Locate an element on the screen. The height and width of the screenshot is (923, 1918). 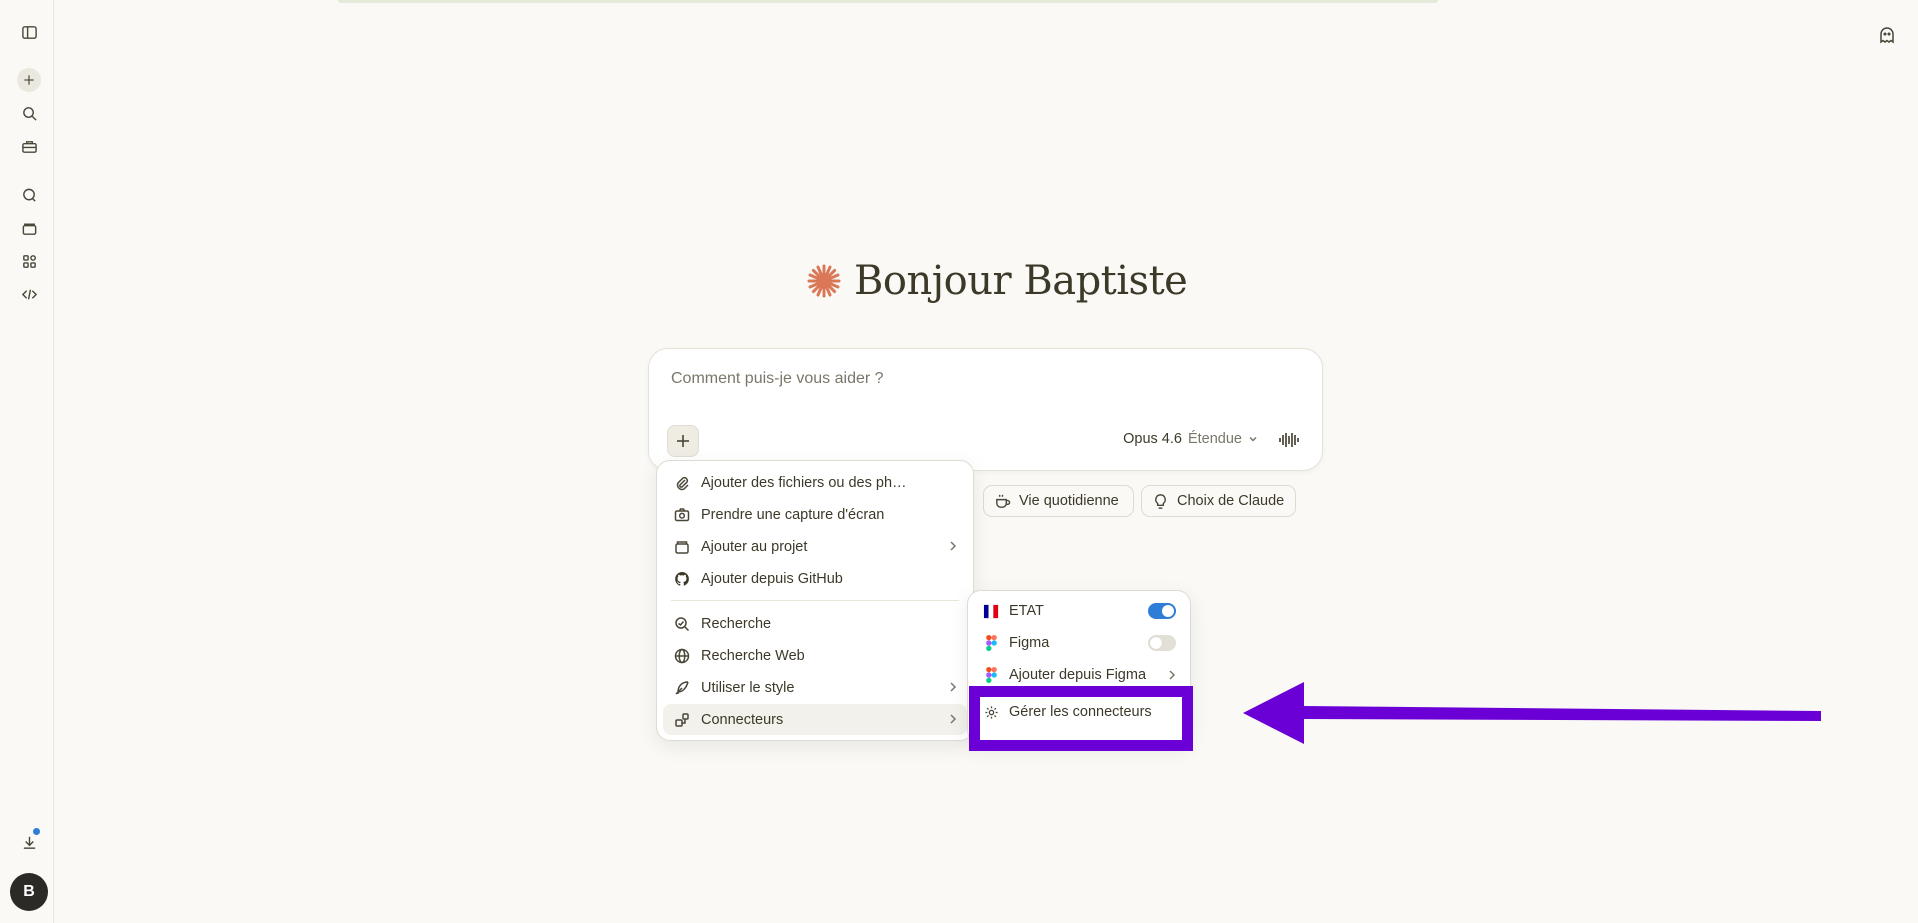
chip-choix-de-claude: Choix de Claude is located at coordinates (1218, 501).